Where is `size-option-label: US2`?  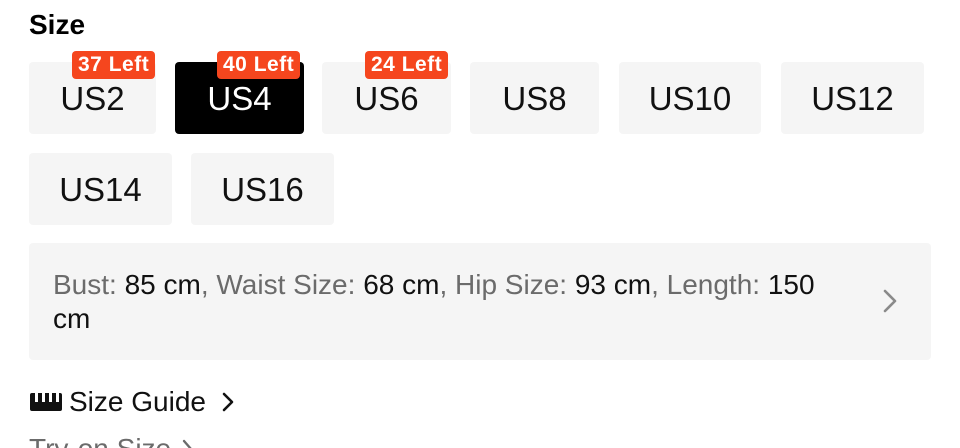
size-option-label: US2 is located at coordinates (92, 98).